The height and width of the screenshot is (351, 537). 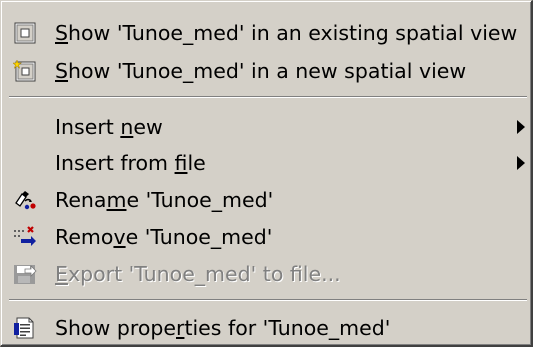 I want to click on show-in-new-spatial-view-item: Show 'Tunoe_med' in a new spatial view, so click(x=268, y=71).